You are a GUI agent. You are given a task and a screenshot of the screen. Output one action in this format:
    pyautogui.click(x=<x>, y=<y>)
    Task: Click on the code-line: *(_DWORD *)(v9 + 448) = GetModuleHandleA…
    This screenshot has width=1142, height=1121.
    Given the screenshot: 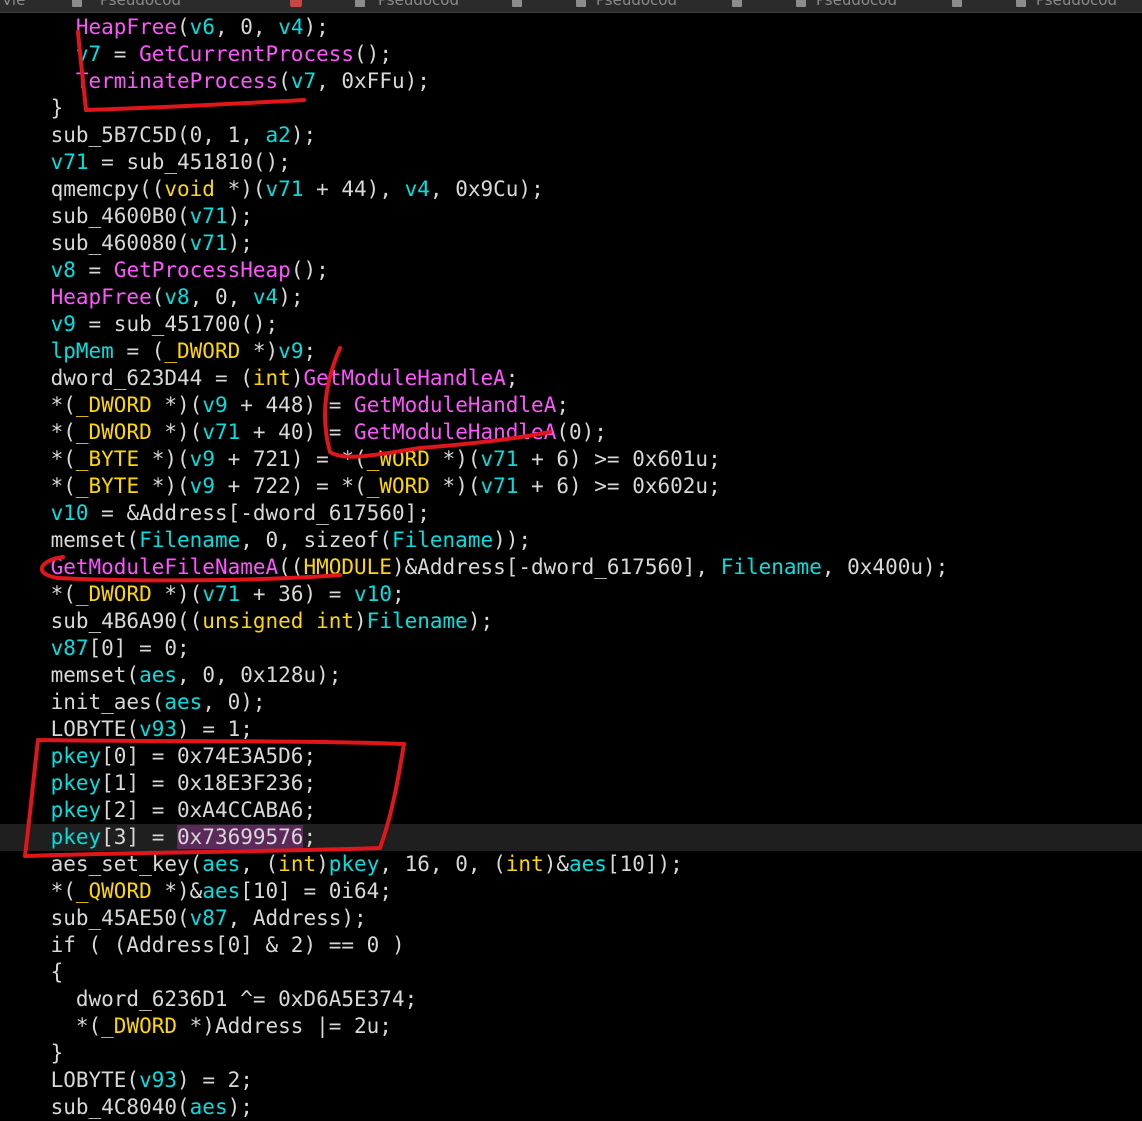 What is the action you would take?
    pyautogui.click(x=571, y=405)
    